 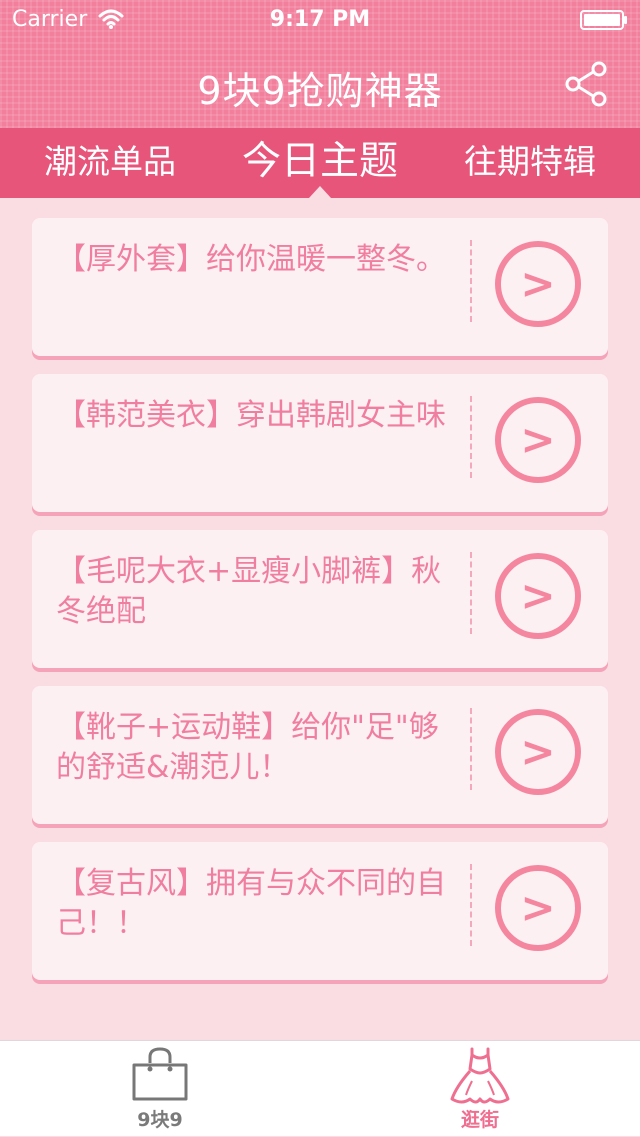 What do you see at coordinates (110, 163) in the screenshot?
I see `tab-trend-items: 潮流单品` at bounding box center [110, 163].